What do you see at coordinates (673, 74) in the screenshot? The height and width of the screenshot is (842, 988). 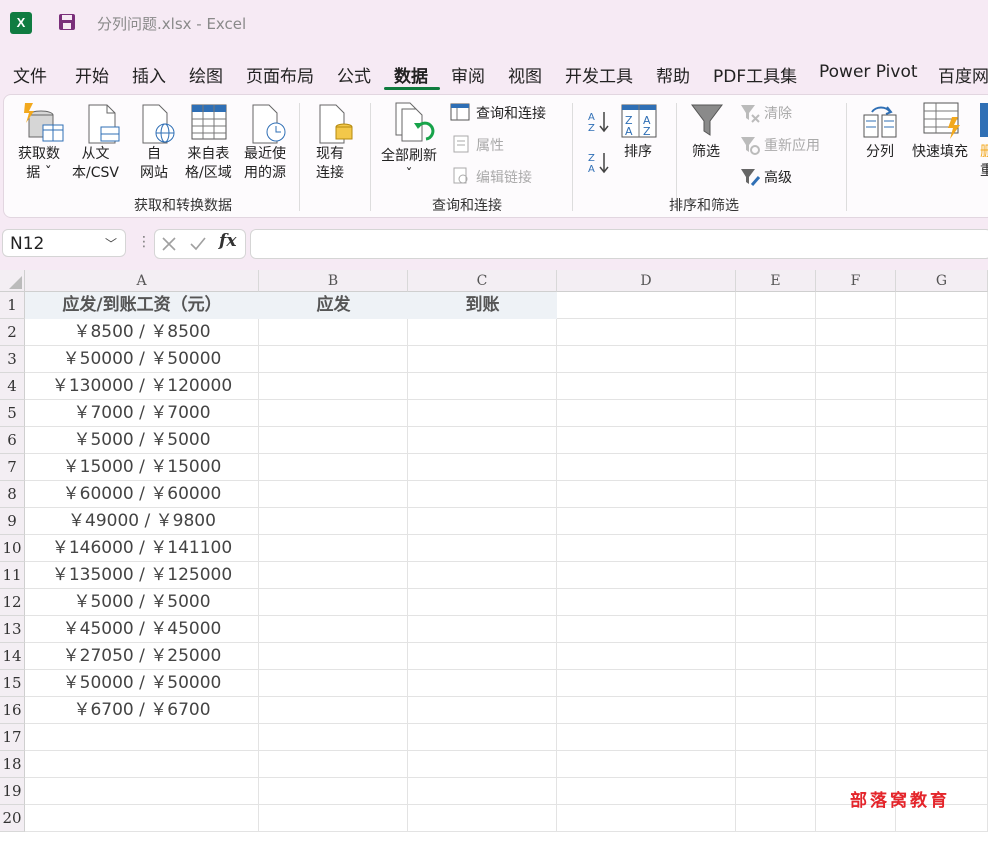 I see `tab-help: 帮助` at bounding box center [673, 74].